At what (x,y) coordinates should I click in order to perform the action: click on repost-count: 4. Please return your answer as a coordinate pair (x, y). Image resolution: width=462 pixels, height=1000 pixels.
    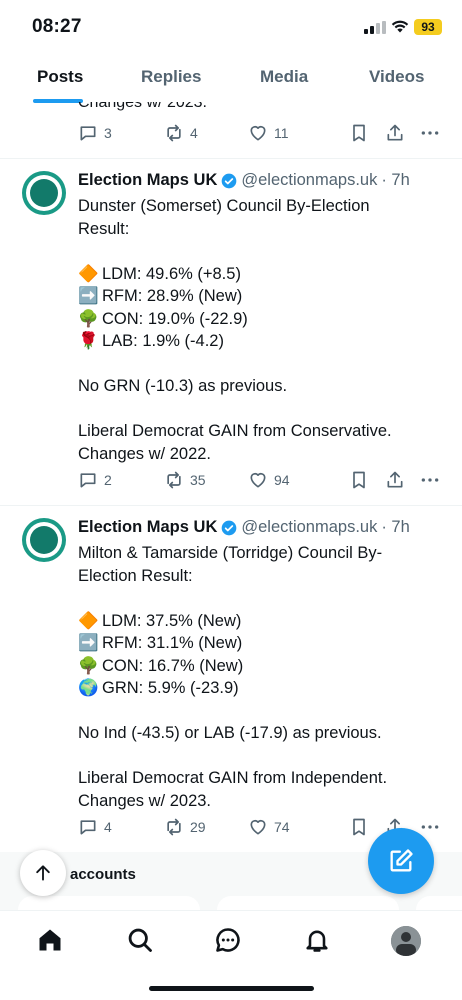
    Looking at the image, I should click on (194, 133).